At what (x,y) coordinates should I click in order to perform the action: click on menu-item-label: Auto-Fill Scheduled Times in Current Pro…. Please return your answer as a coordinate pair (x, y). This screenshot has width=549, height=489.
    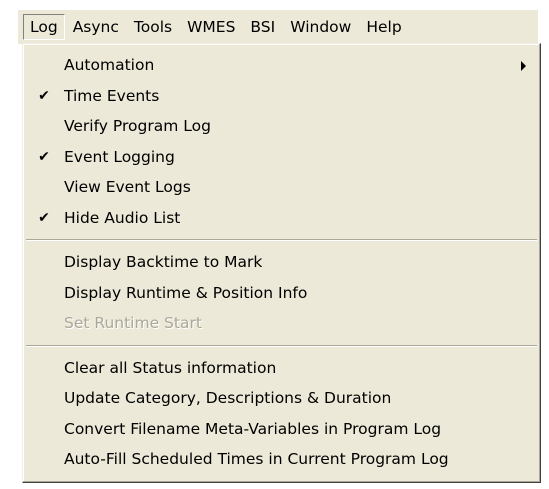
    Looking at the image, I should click on (256, 459).